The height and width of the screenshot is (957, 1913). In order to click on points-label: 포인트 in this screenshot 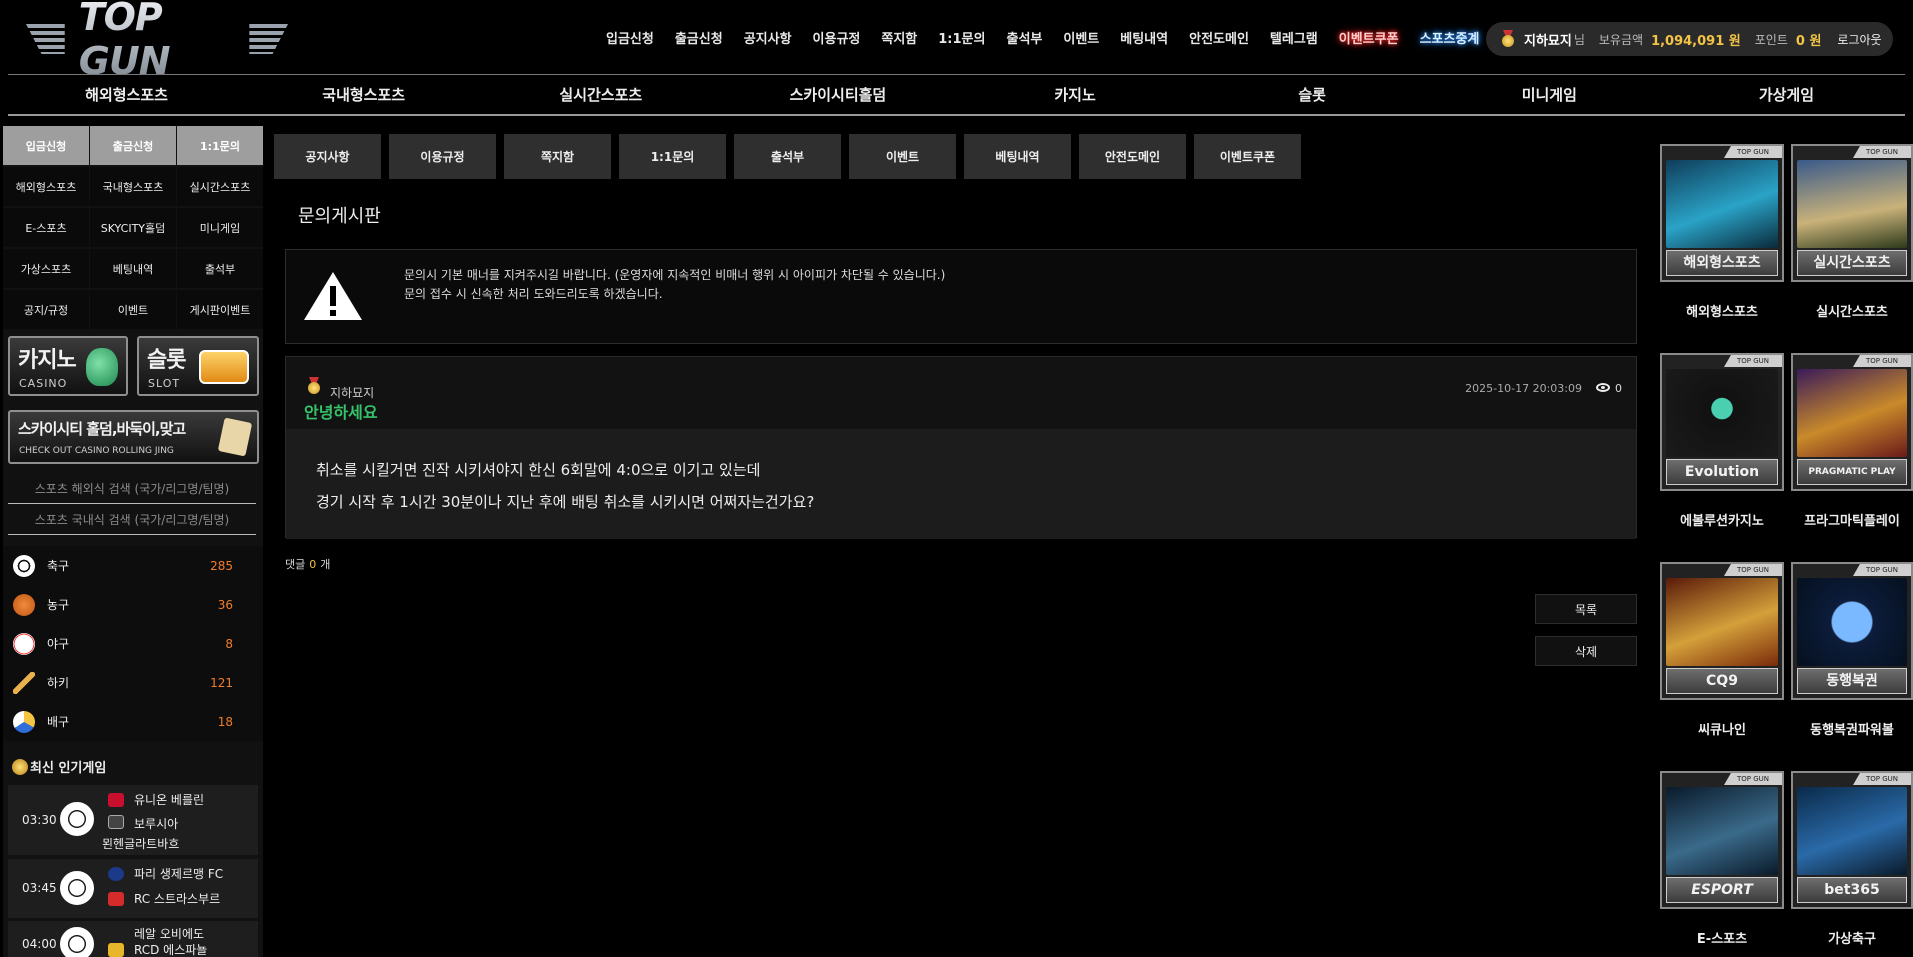, I will do `click(1771, 39)`.